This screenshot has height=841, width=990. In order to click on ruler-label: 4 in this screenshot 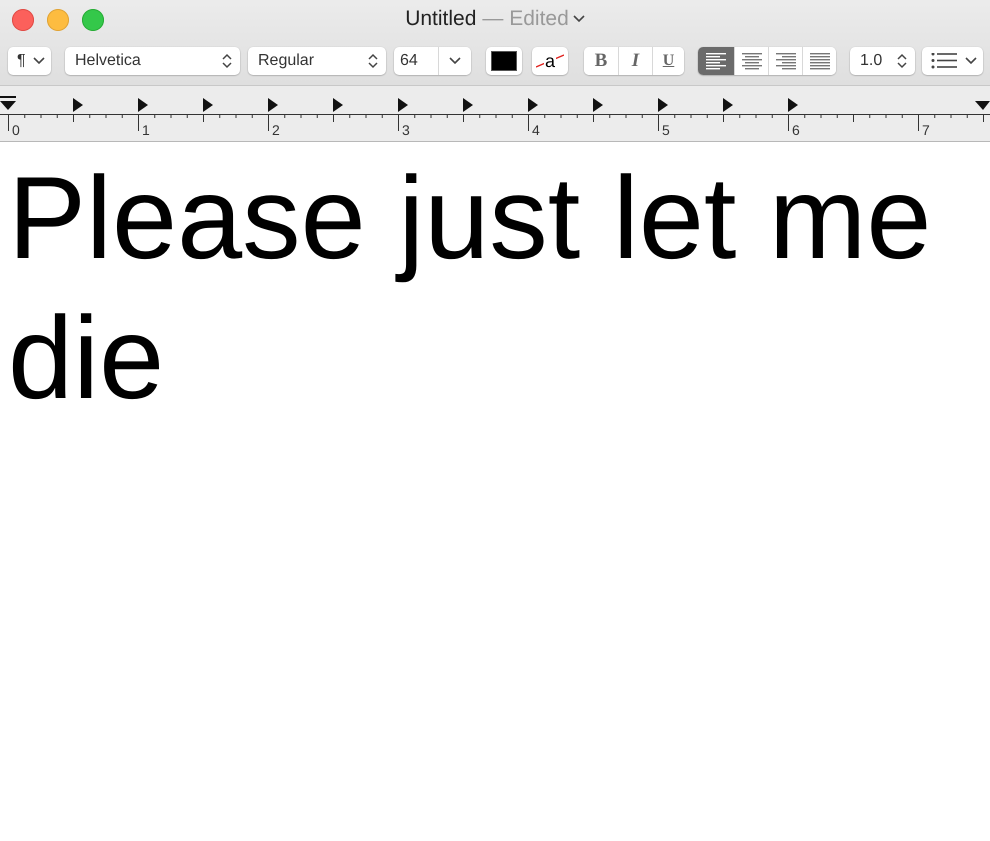, I will do `click(536, 130)`.